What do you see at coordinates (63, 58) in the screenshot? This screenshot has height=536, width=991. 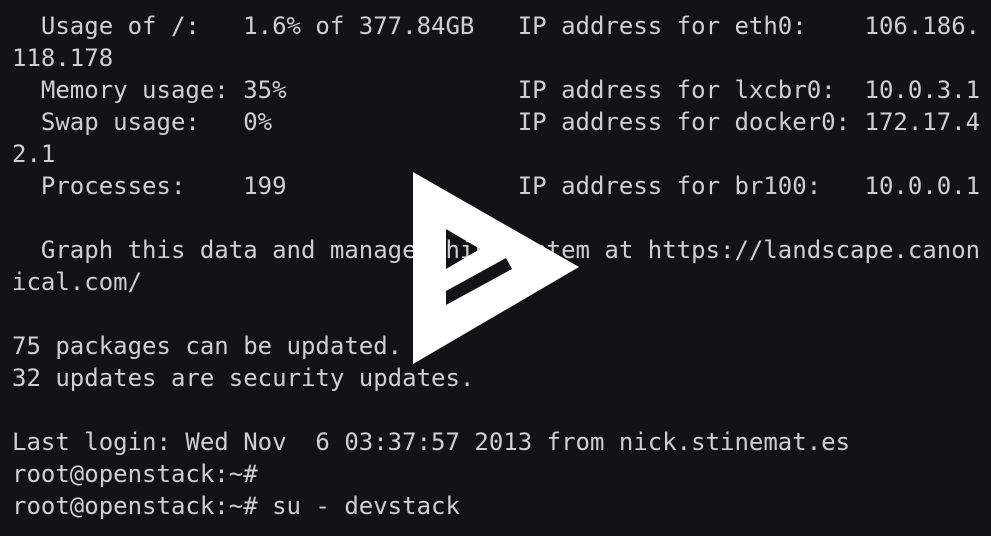 I see `terminal-line: 118.178` at bounding box center [63, 58].